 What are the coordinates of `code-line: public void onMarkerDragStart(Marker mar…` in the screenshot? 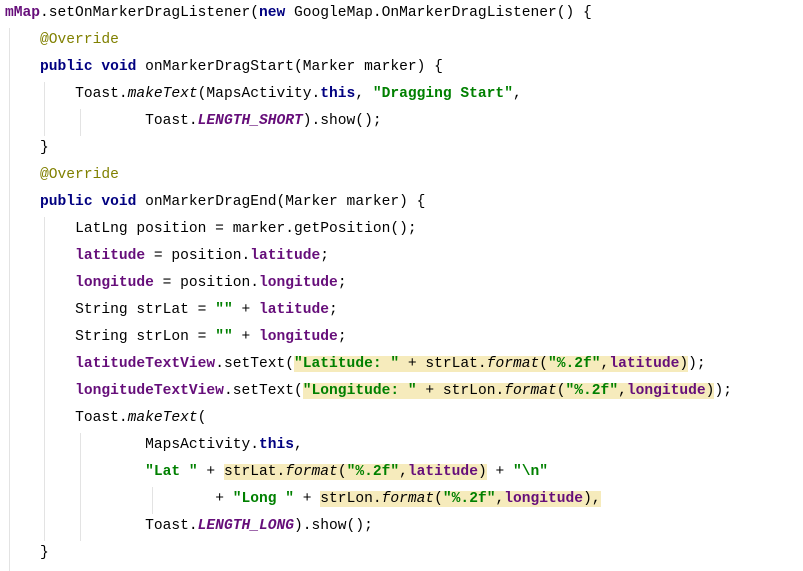 It's located at (368, 67).